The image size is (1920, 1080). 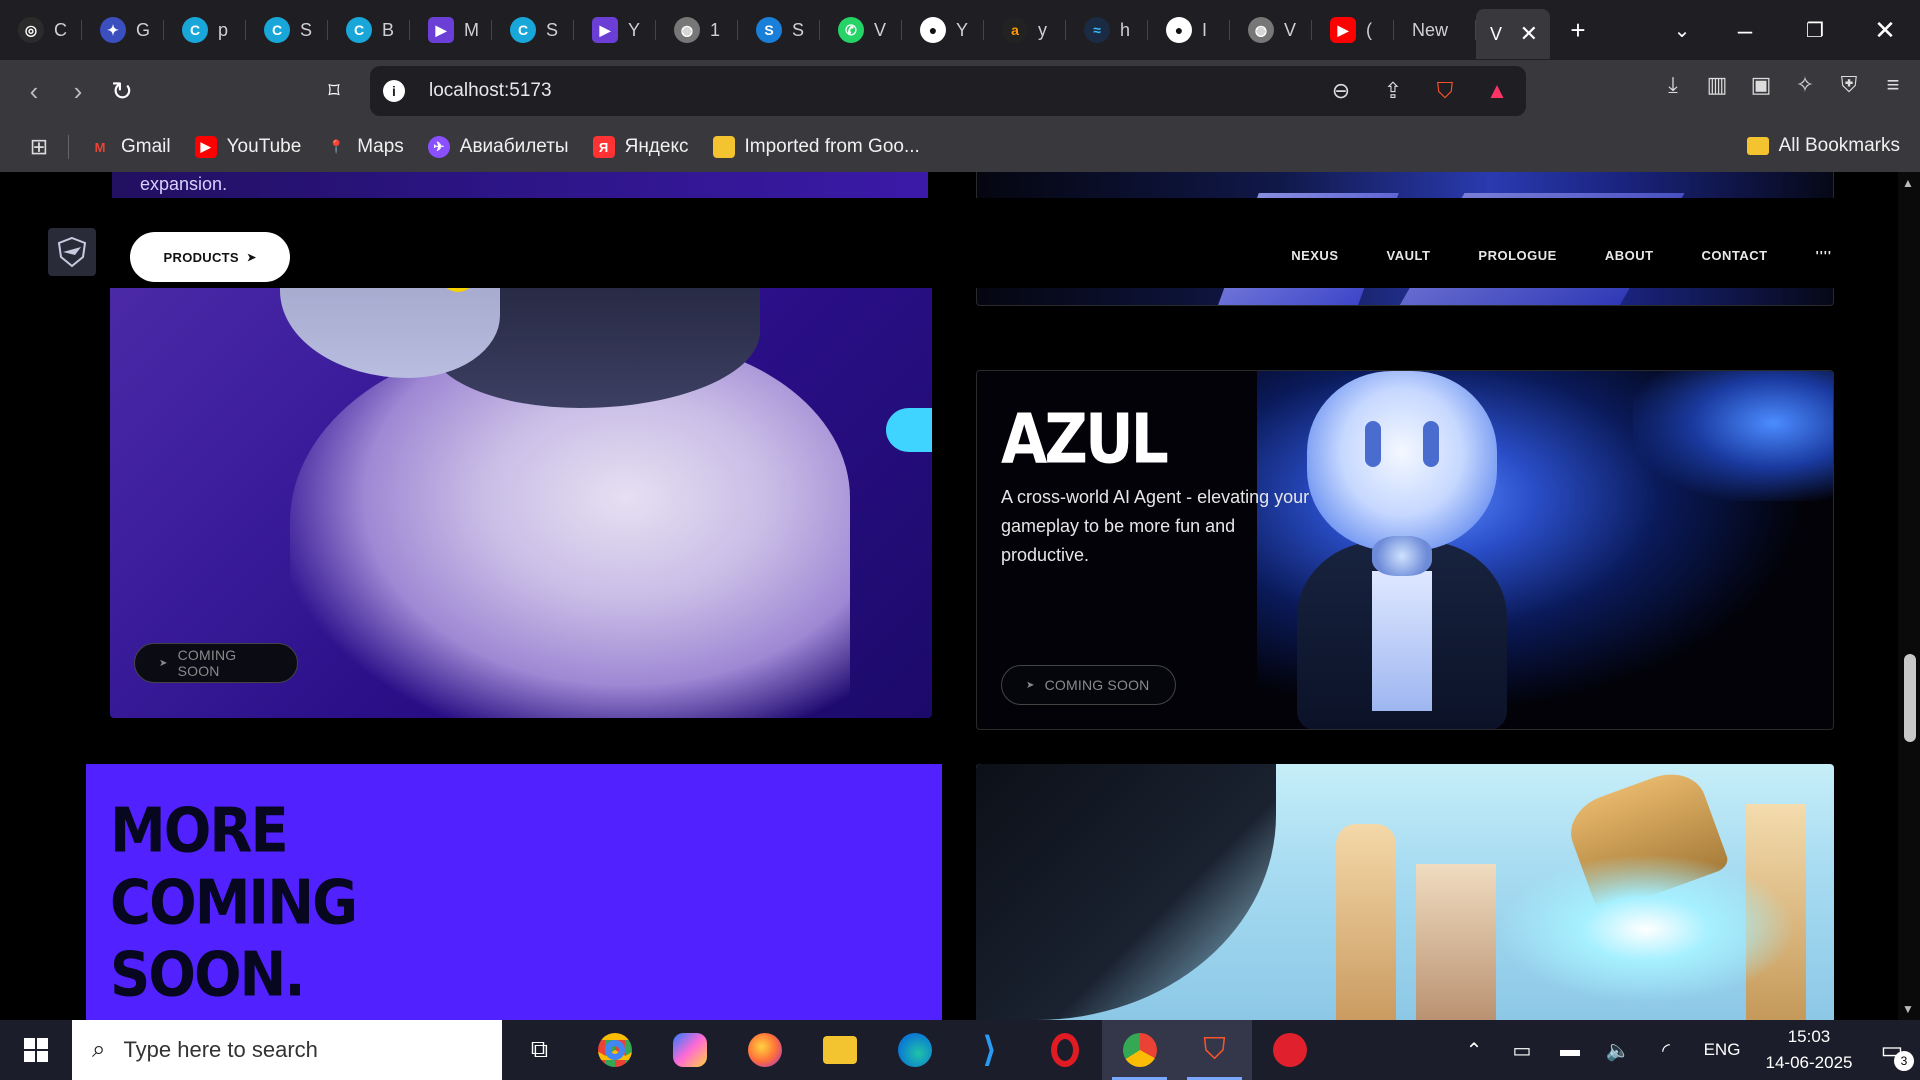 I want to click on close-tab-icon: ✕, so click(x=1529, y=34).